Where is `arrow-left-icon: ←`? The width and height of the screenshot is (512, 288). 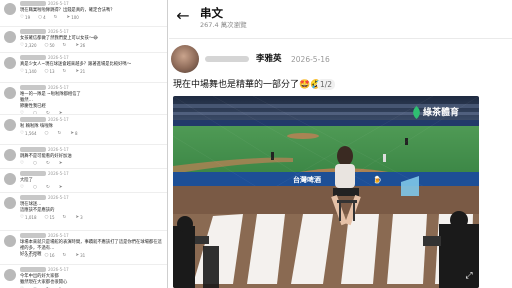
arrow-left-icon: ← is located at coordinates (183, 16).